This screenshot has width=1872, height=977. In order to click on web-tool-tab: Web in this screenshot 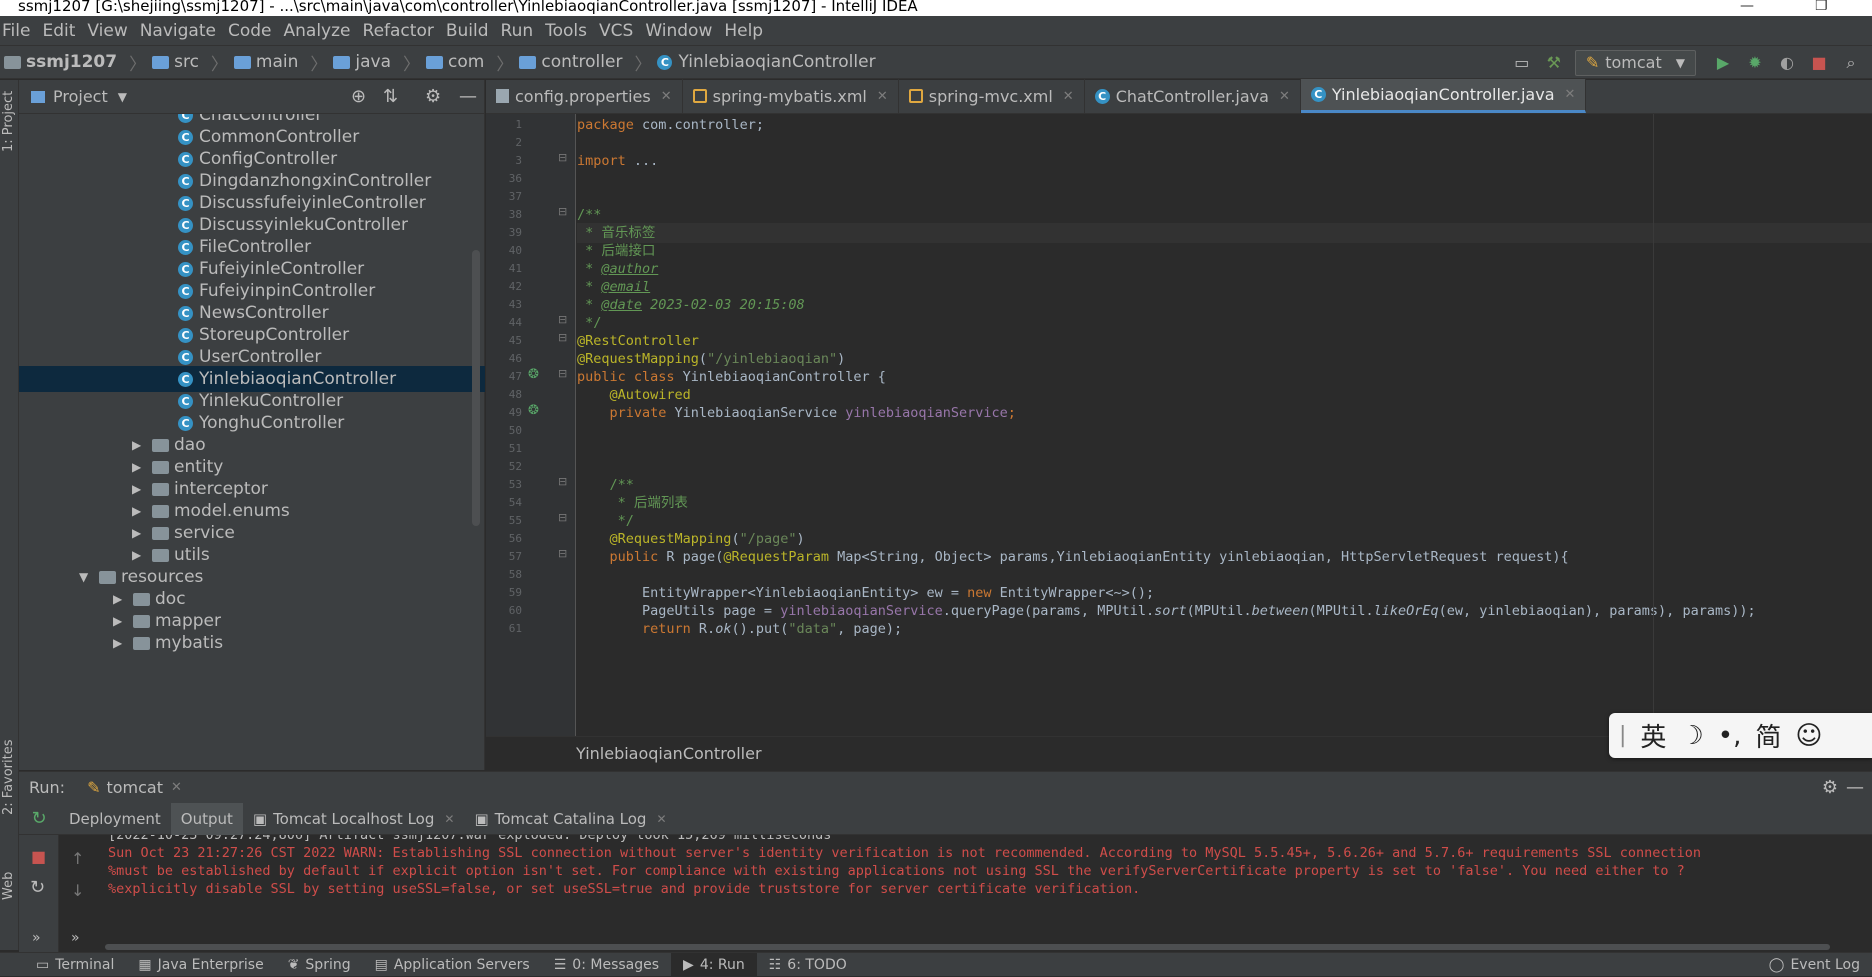, I will do `click(8, 886)`.